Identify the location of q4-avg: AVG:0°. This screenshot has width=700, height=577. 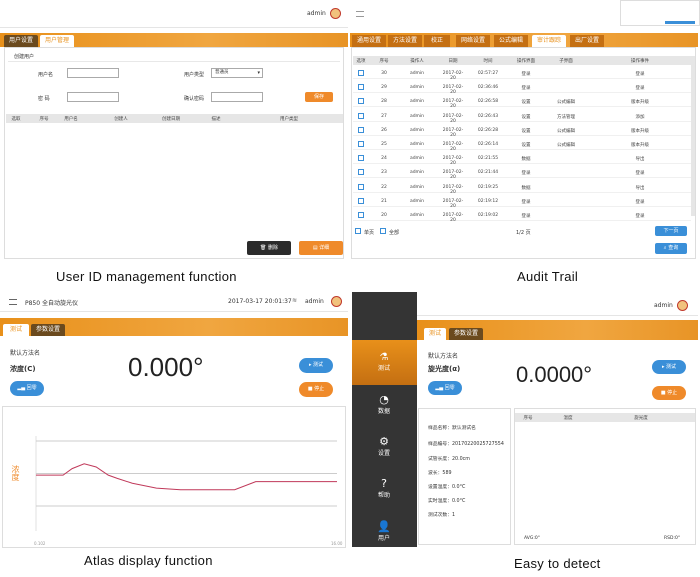
(532, 538).